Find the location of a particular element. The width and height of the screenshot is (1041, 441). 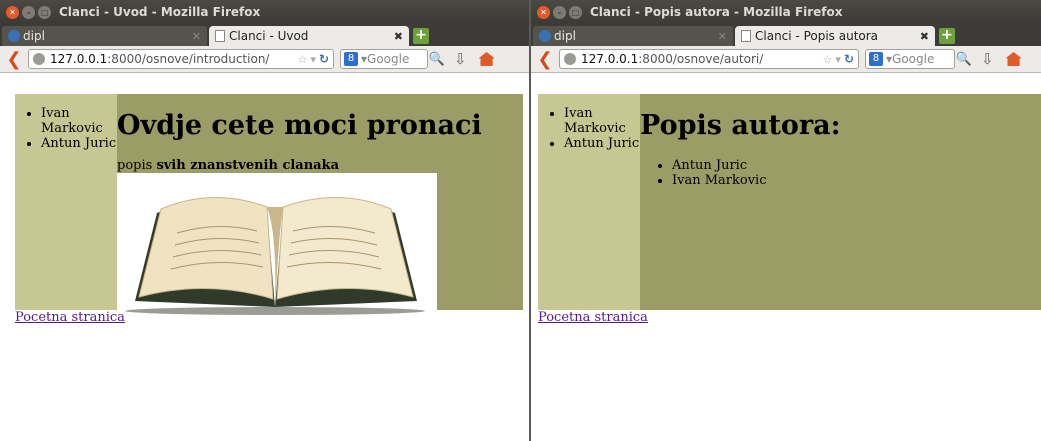

tab-active: Clanci - Popis autora ✖ is located at coordinates (835, 36).